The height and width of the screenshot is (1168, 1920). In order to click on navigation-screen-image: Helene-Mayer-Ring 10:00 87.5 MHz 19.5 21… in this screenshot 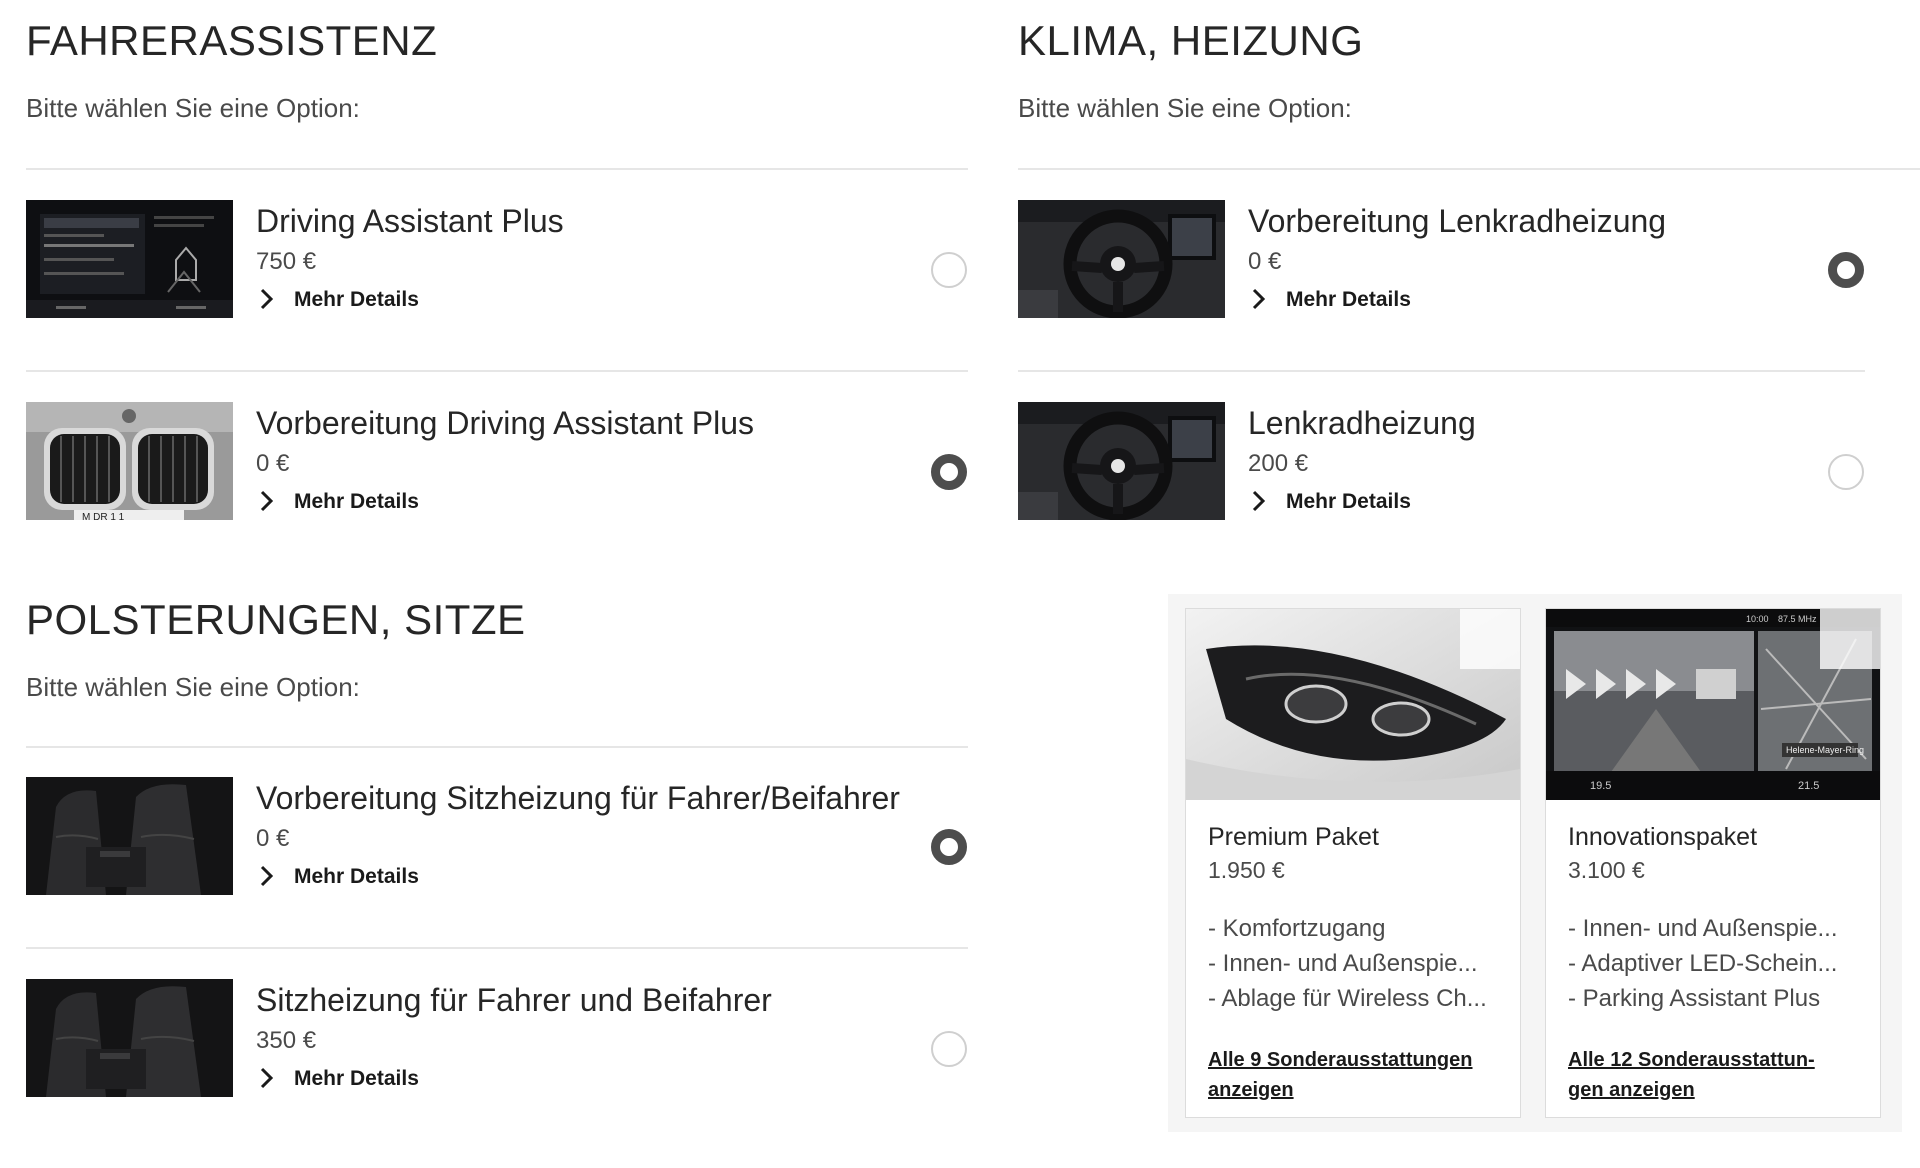, I will do `click(1713, 704)`.